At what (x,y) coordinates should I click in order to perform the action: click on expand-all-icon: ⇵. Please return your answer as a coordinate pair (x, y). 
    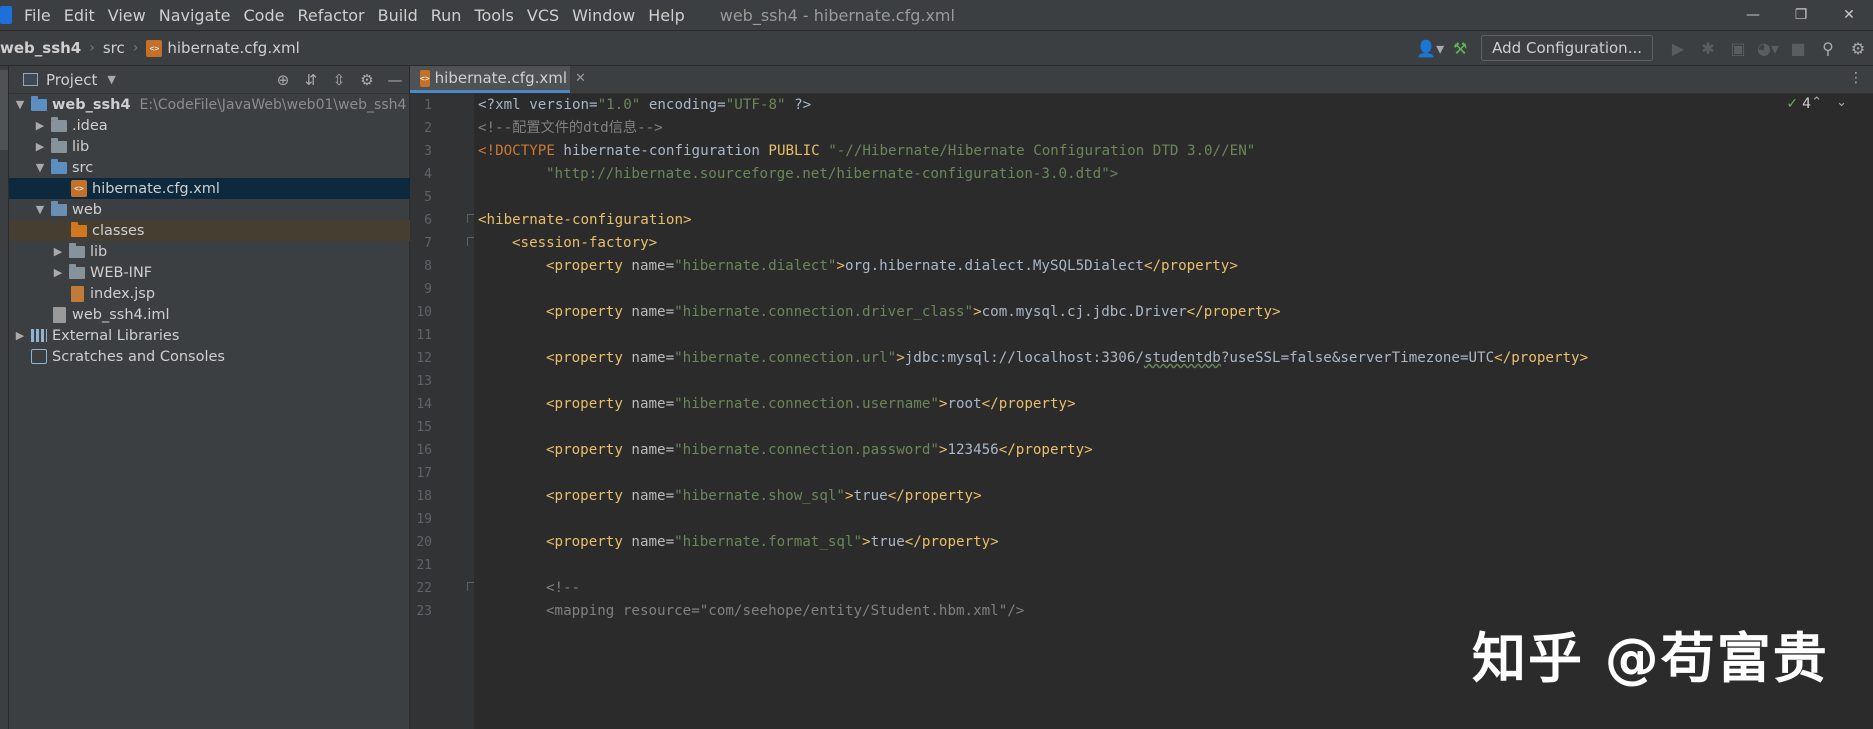
    Looking at the image, I should click on (311, 80).